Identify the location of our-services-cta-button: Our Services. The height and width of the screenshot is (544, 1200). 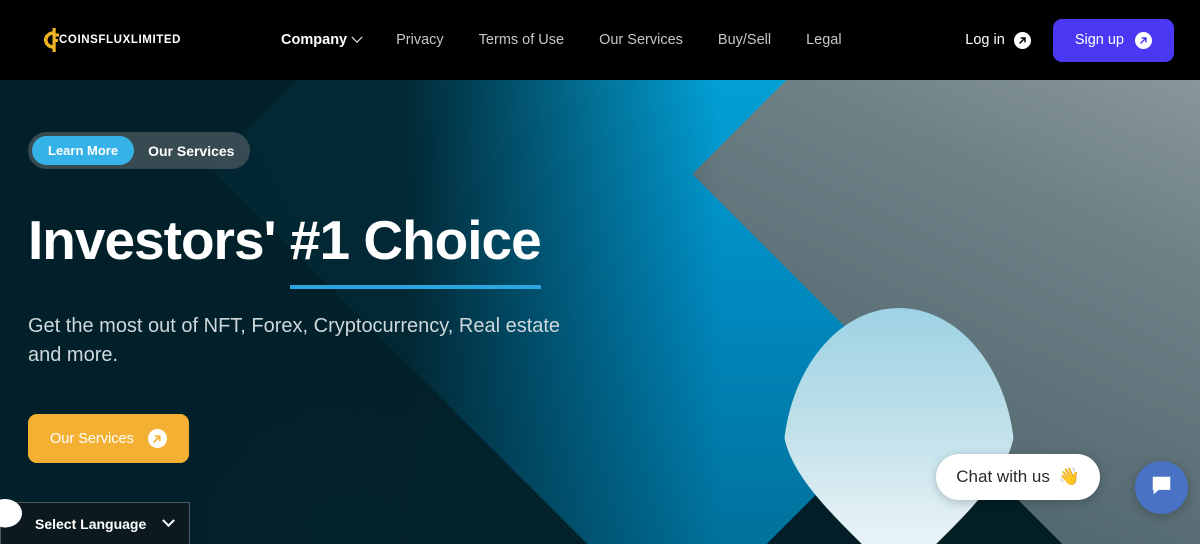
(108, 439).